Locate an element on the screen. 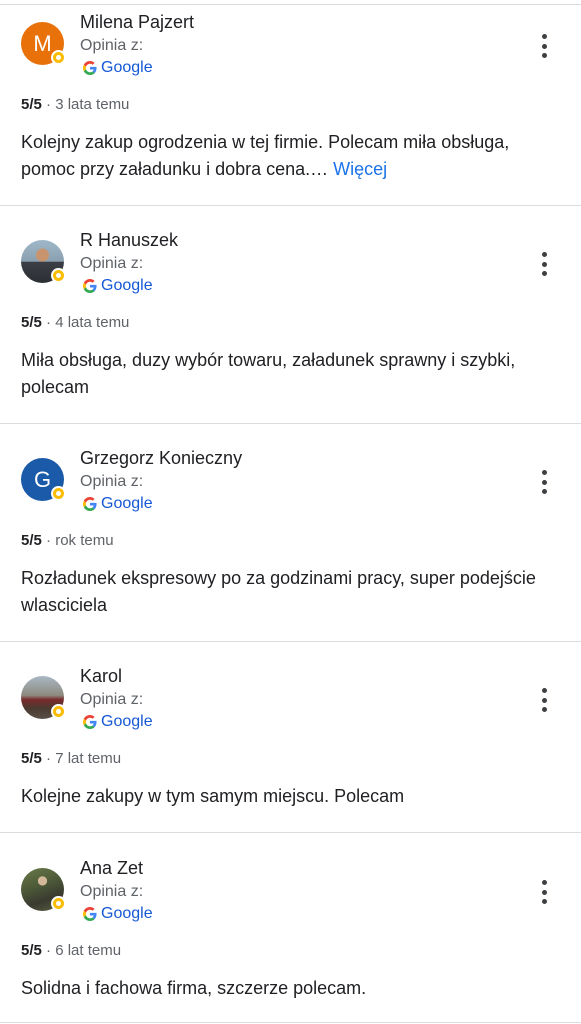 The width and height of the screenshot is (581, 1024). review-time: · 7 lat temu is located at coordinates (84, 758).